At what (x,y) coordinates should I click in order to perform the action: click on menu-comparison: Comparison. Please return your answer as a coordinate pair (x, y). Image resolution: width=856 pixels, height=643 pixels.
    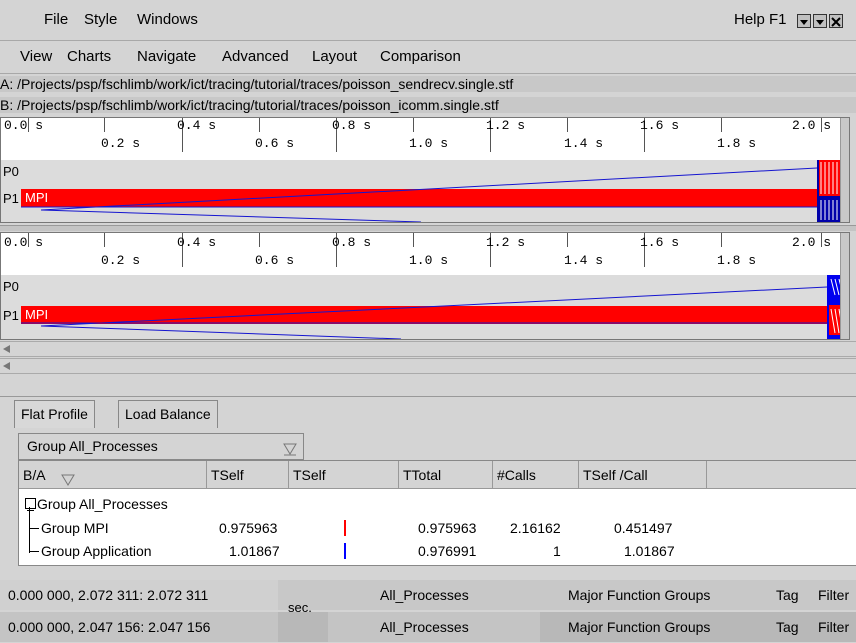
    Looking at the image, I should click on (420, 57).